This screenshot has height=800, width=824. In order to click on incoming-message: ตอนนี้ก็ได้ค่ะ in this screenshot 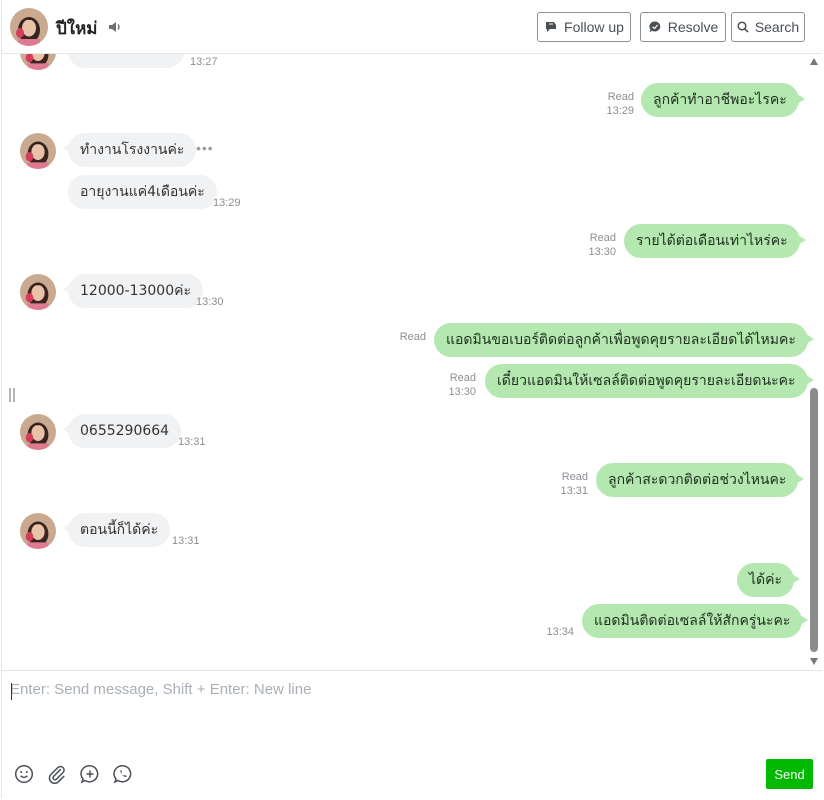, I will do `click(116, 530)`.